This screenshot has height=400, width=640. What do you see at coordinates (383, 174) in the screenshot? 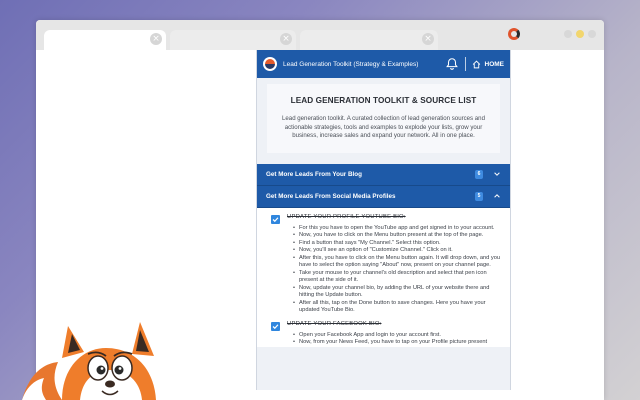
I see `section-header-blog: Get More Leads From Your Blog 6` at bounding box center [383, 174].